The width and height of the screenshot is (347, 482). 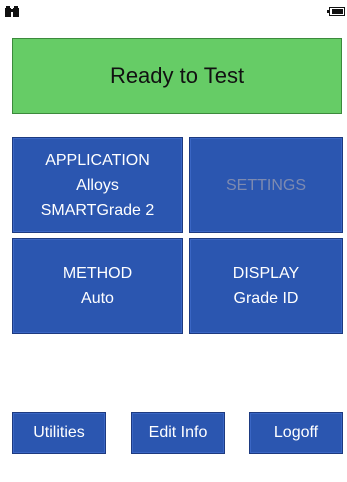 I want to click on application-tile: APPLICATION Alloys SMARTGrade 2, so click(x=97, y=185).